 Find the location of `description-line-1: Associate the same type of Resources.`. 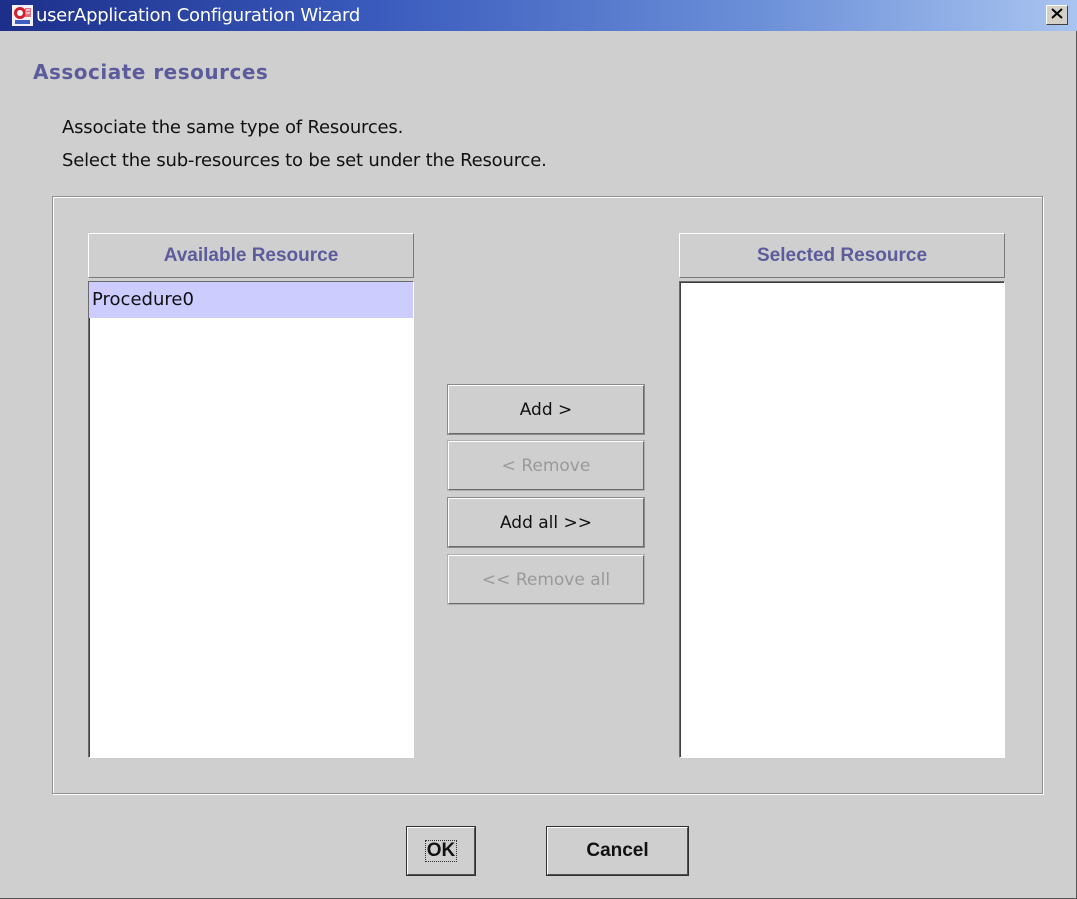

description-line-1: Associate the same type of Resources. is located at coordinates (233, 127).